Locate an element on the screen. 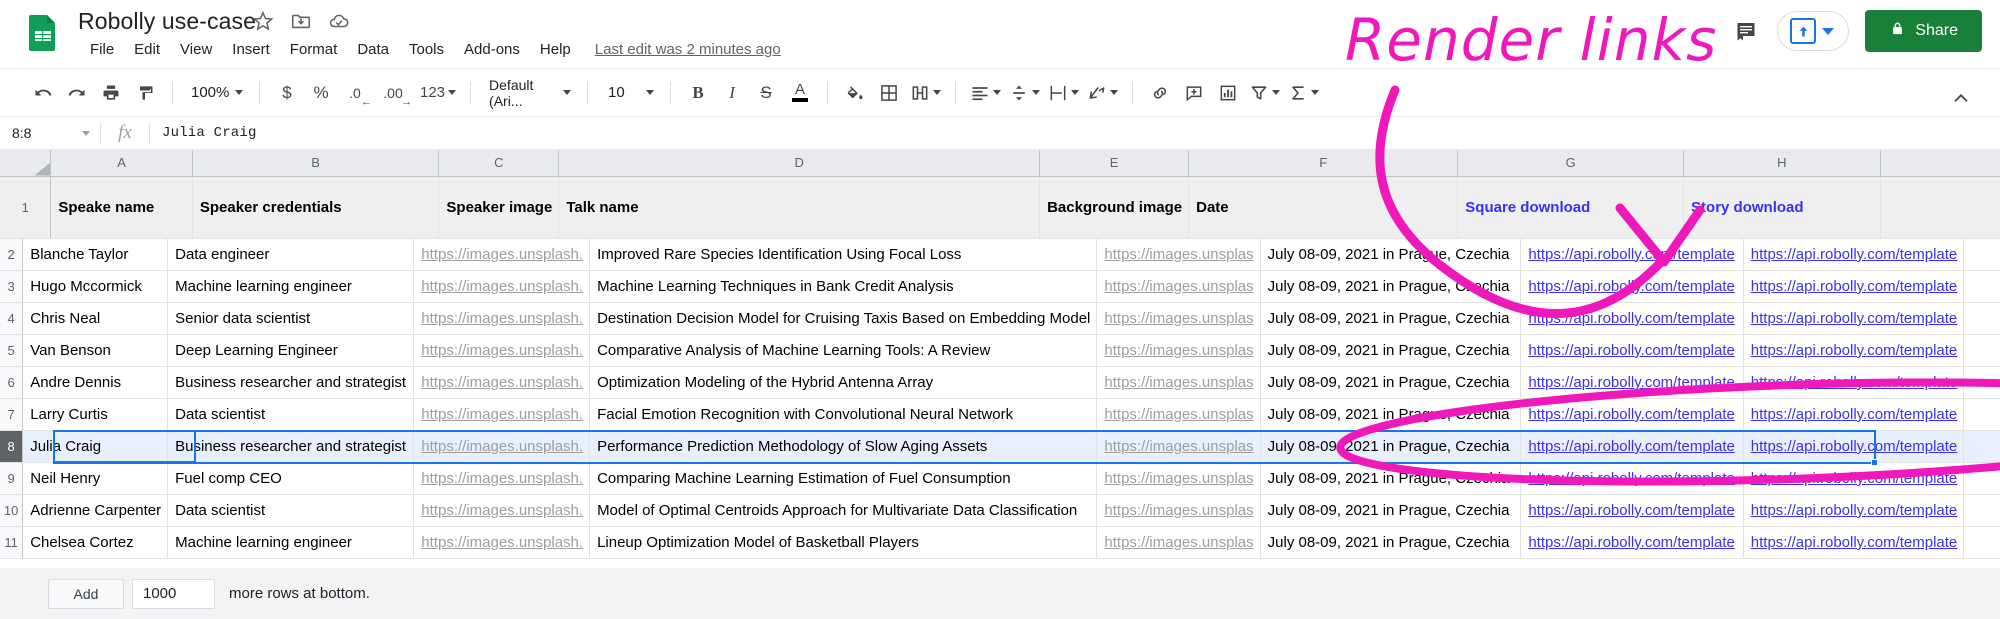  cell-f4: July 08-09, 2021 in Prague, Czechia is located at coordinates (1391, 318).